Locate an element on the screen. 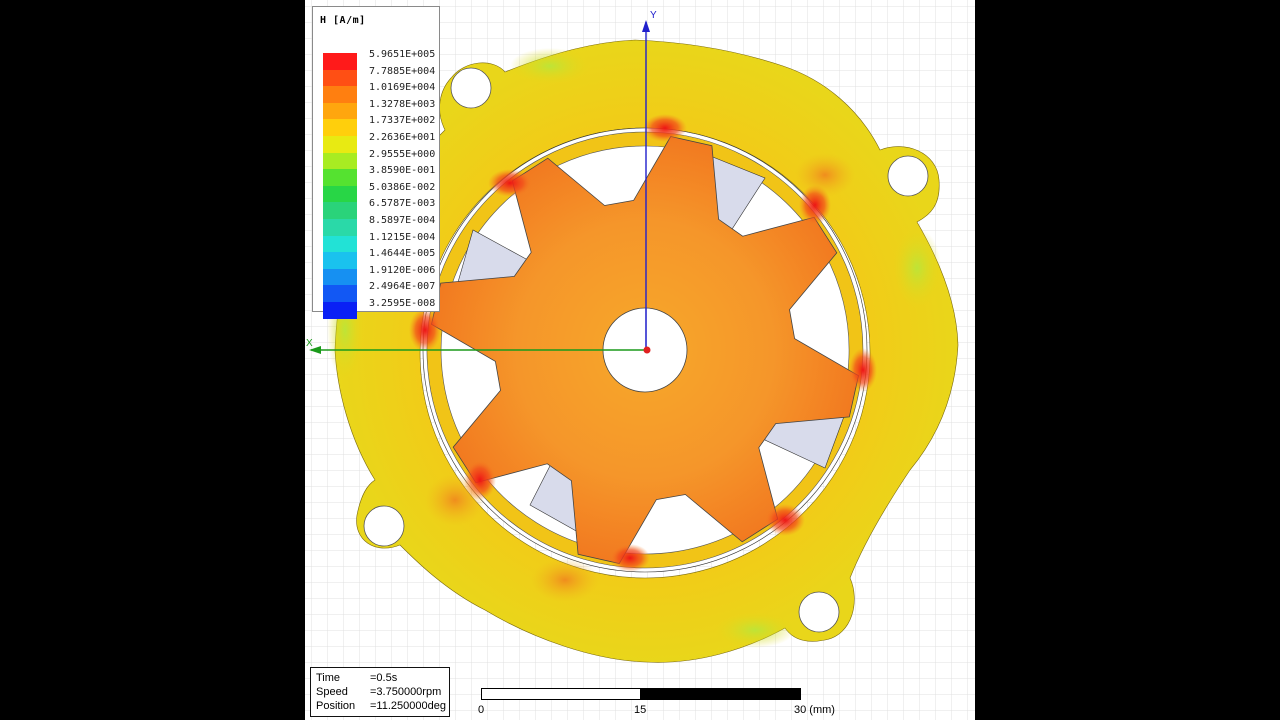  legend-level-label: 2.4964E-007 is located at coordinates (402, 287).